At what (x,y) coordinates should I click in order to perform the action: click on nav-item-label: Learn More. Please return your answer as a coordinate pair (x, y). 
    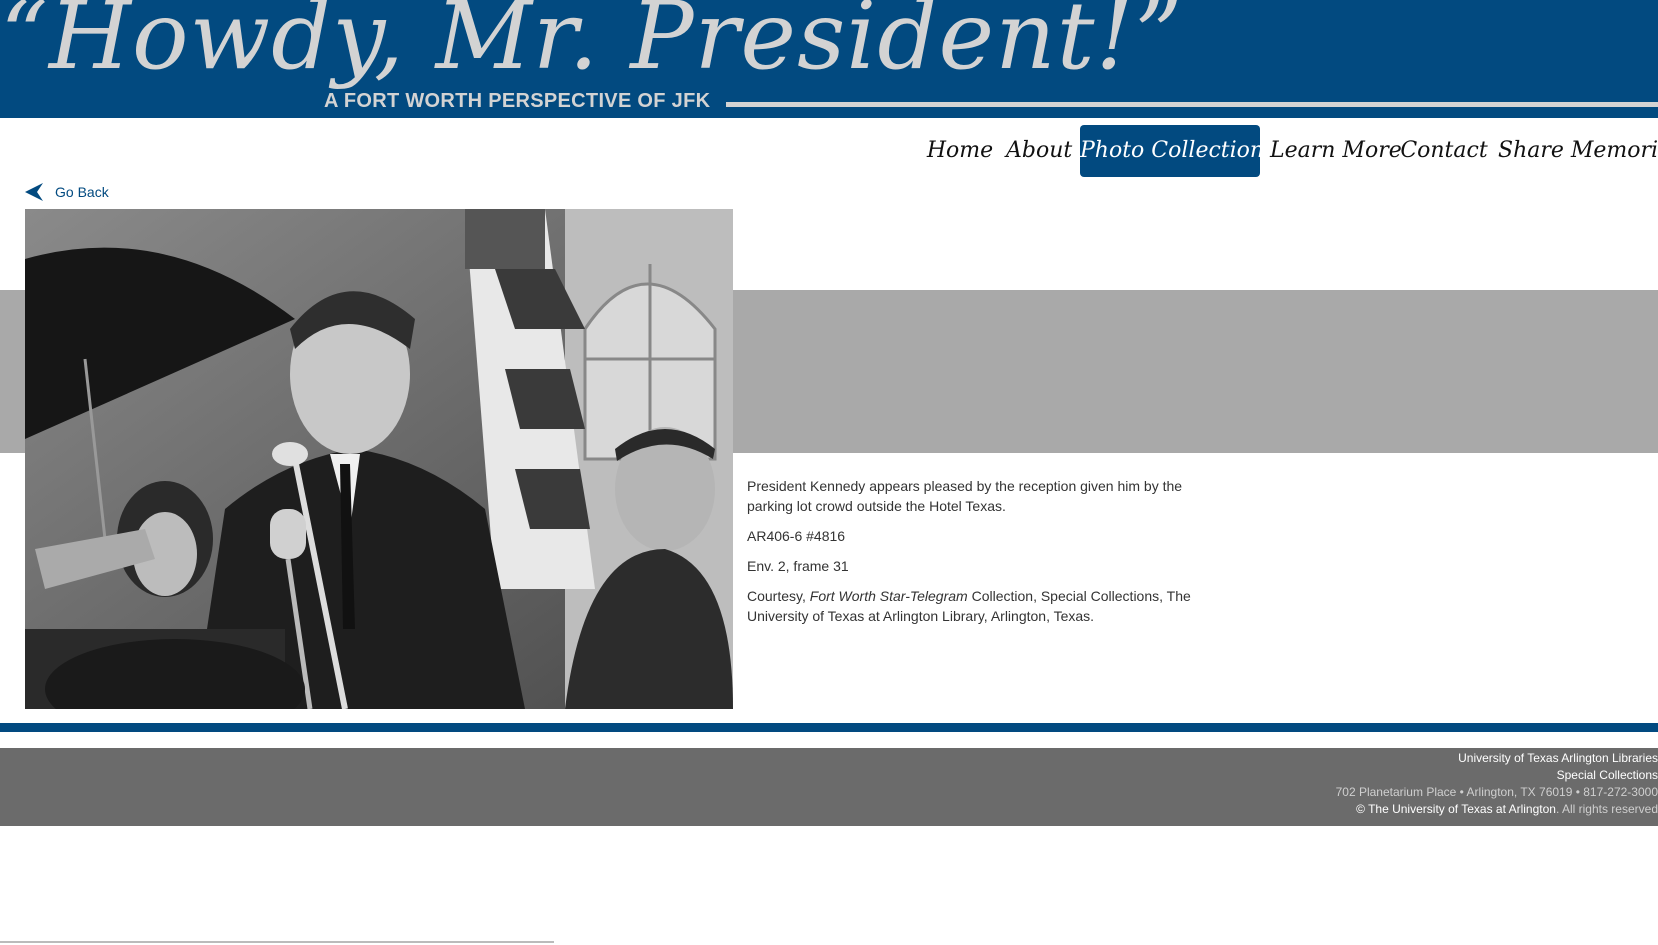
    Looking at the image, I should click on (1336, 150).